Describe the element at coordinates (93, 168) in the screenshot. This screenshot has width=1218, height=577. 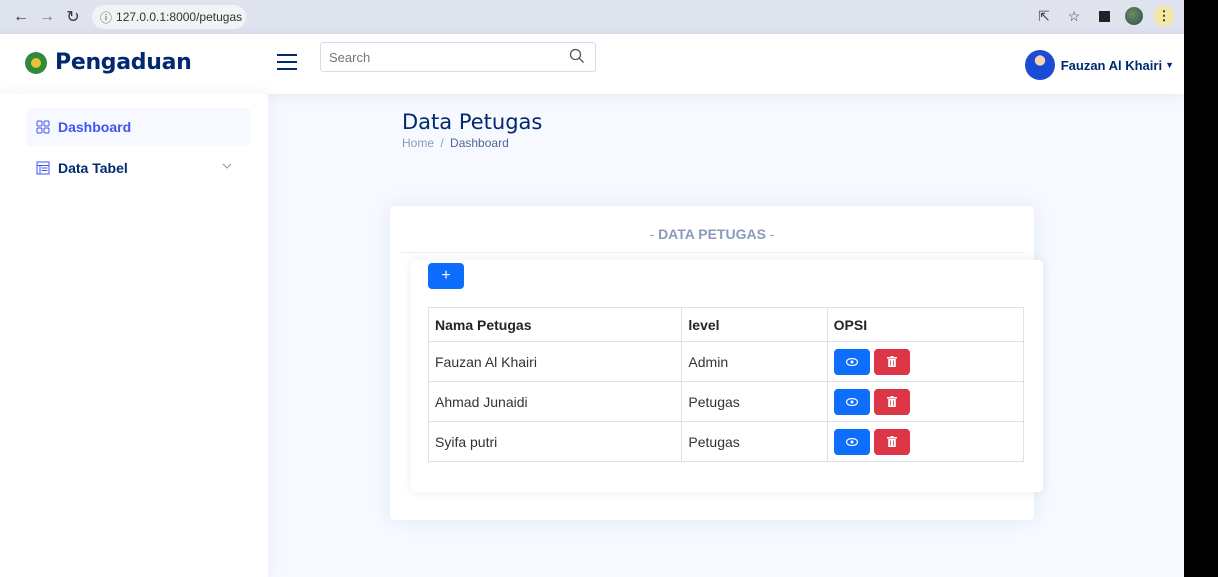
I see `sidebar-item-label: Data Tabel` at that location.